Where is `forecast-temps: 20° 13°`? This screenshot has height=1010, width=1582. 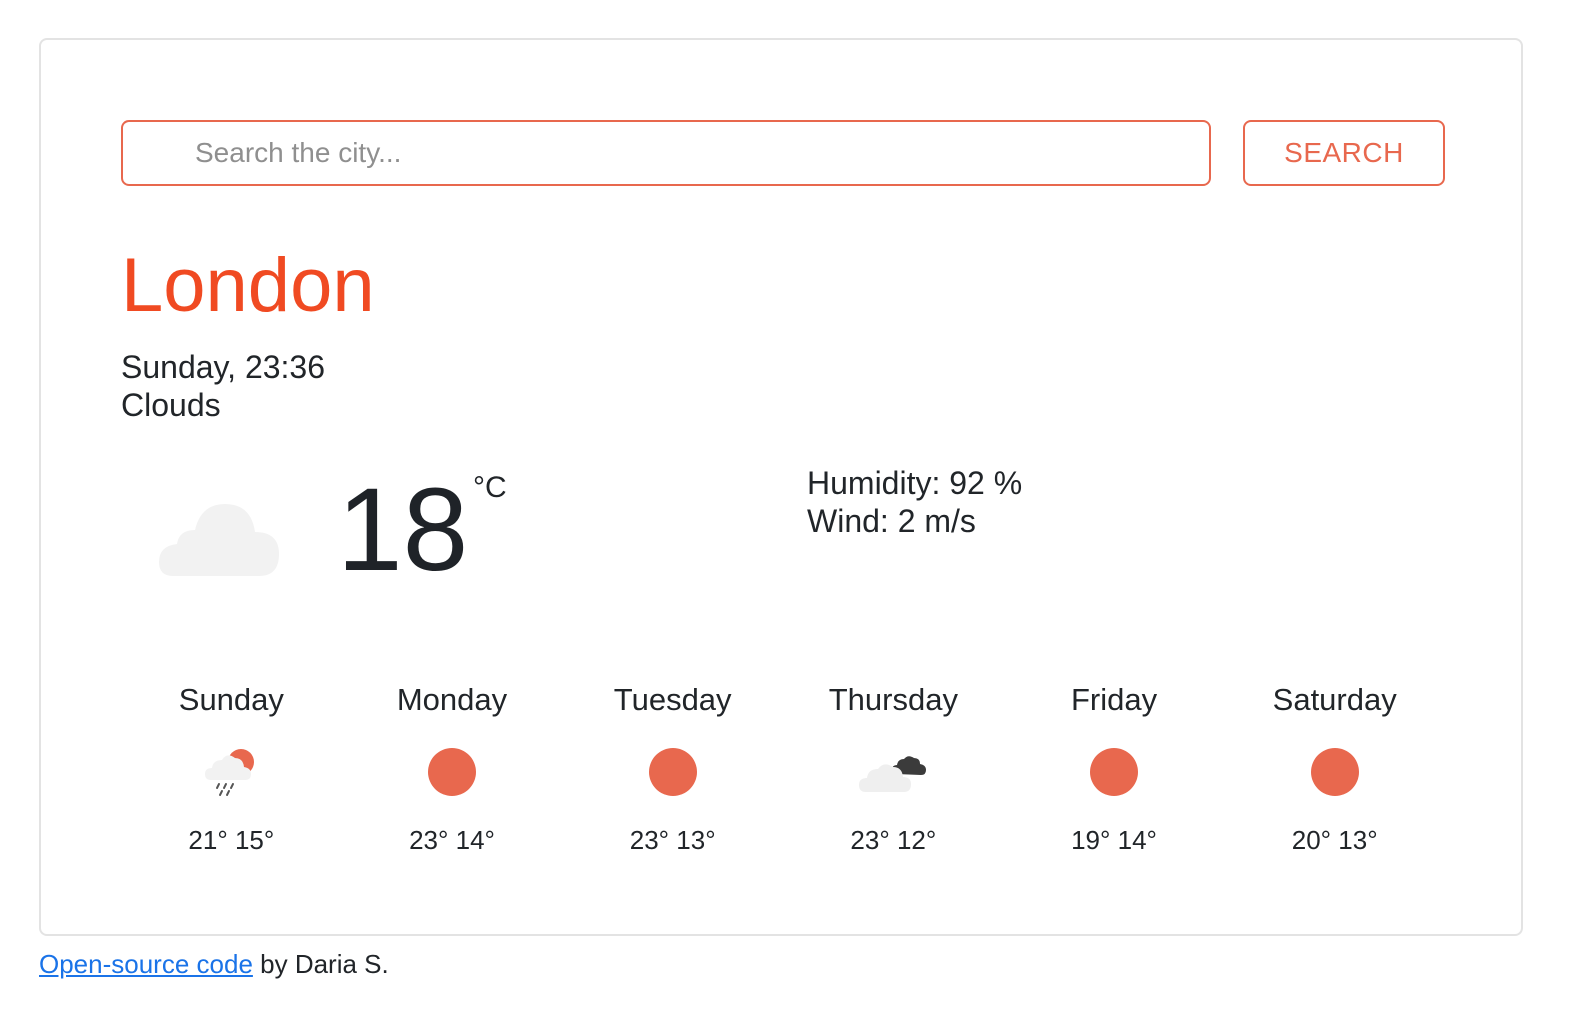
forecast-temps: 20° 13° is located at coordinates (1334, 840).